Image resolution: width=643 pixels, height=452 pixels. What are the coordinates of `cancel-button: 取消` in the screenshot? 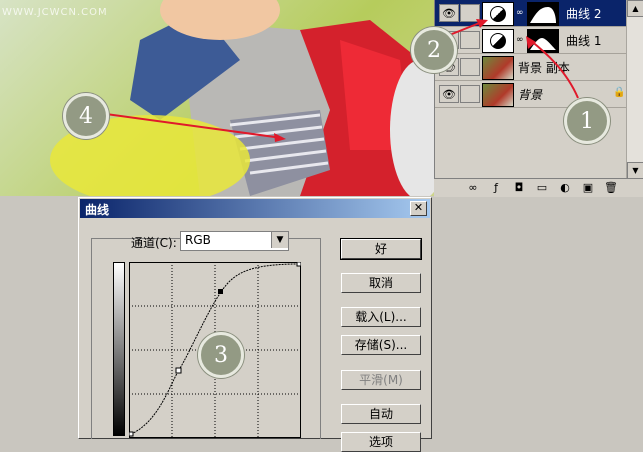 It's located at (381, 283).